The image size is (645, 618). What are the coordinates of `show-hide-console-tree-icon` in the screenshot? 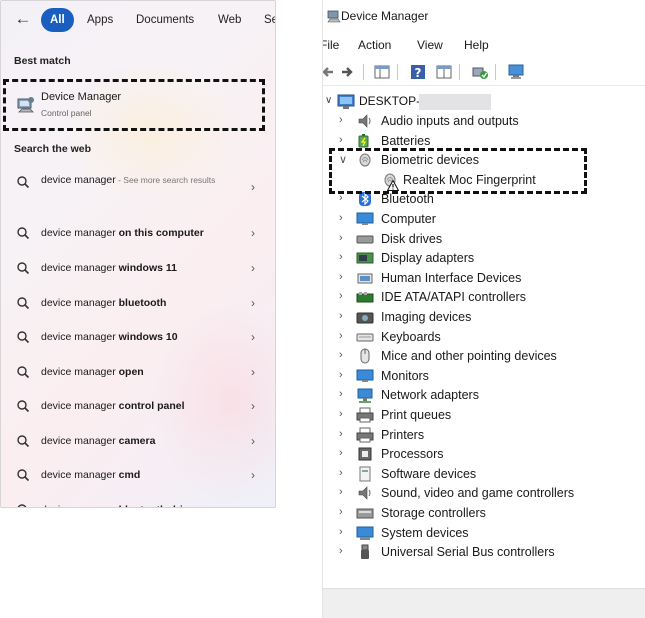 It's located at (382, 72).